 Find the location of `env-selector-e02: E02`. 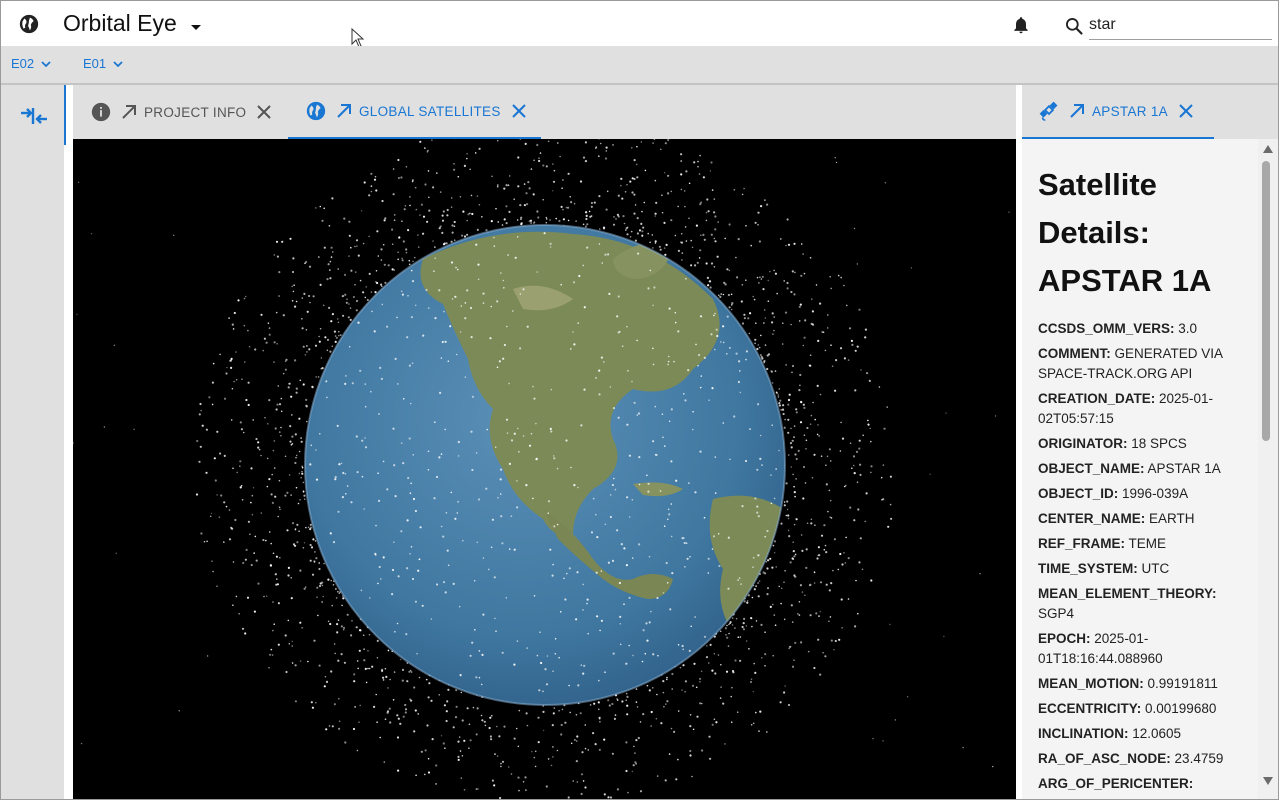

env-selector-e02: E02 is located at coordinates (31, 63).